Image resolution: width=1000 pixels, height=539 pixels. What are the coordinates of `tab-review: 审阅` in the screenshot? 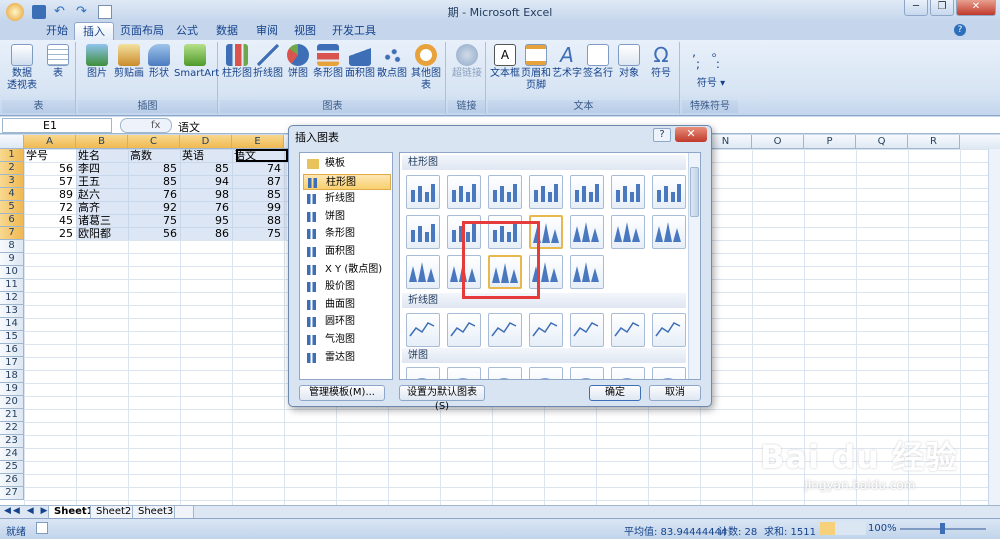 It's located at (267, 31).